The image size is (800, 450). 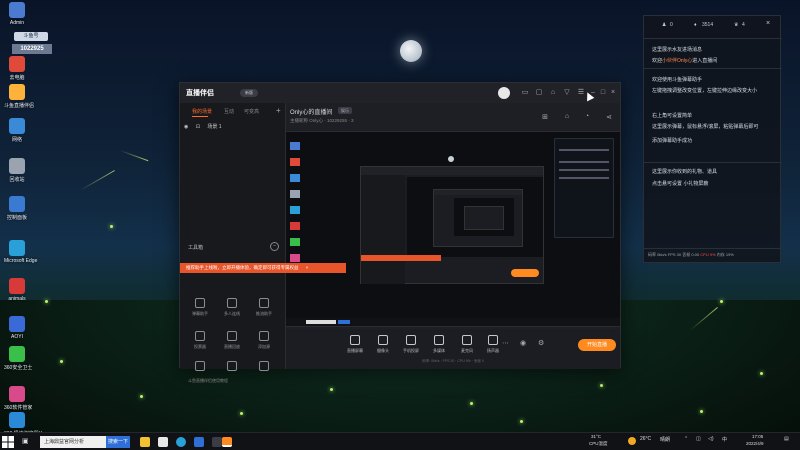 I want to click on desktop-icon: AOYI, so click(x=17, y=328).